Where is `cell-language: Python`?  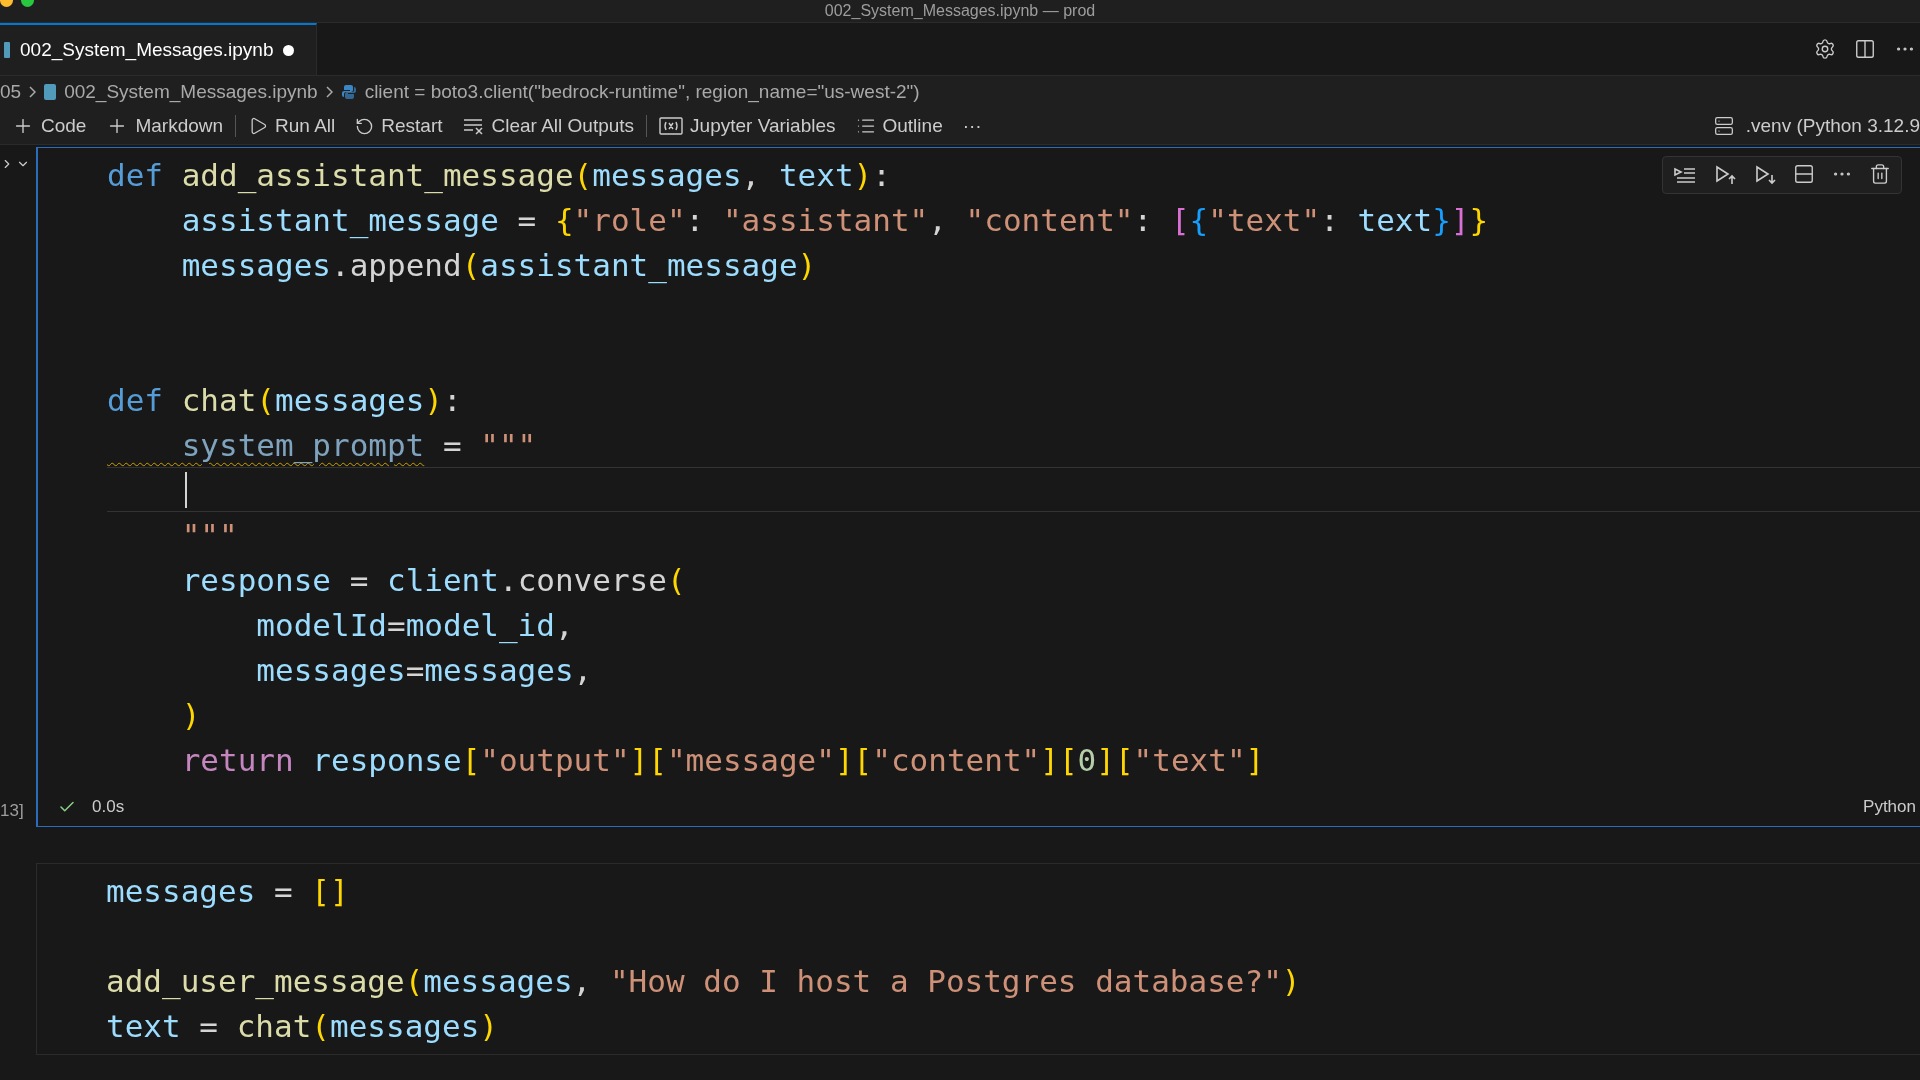
cell-language: Python is located at coordinates (1891, 807).